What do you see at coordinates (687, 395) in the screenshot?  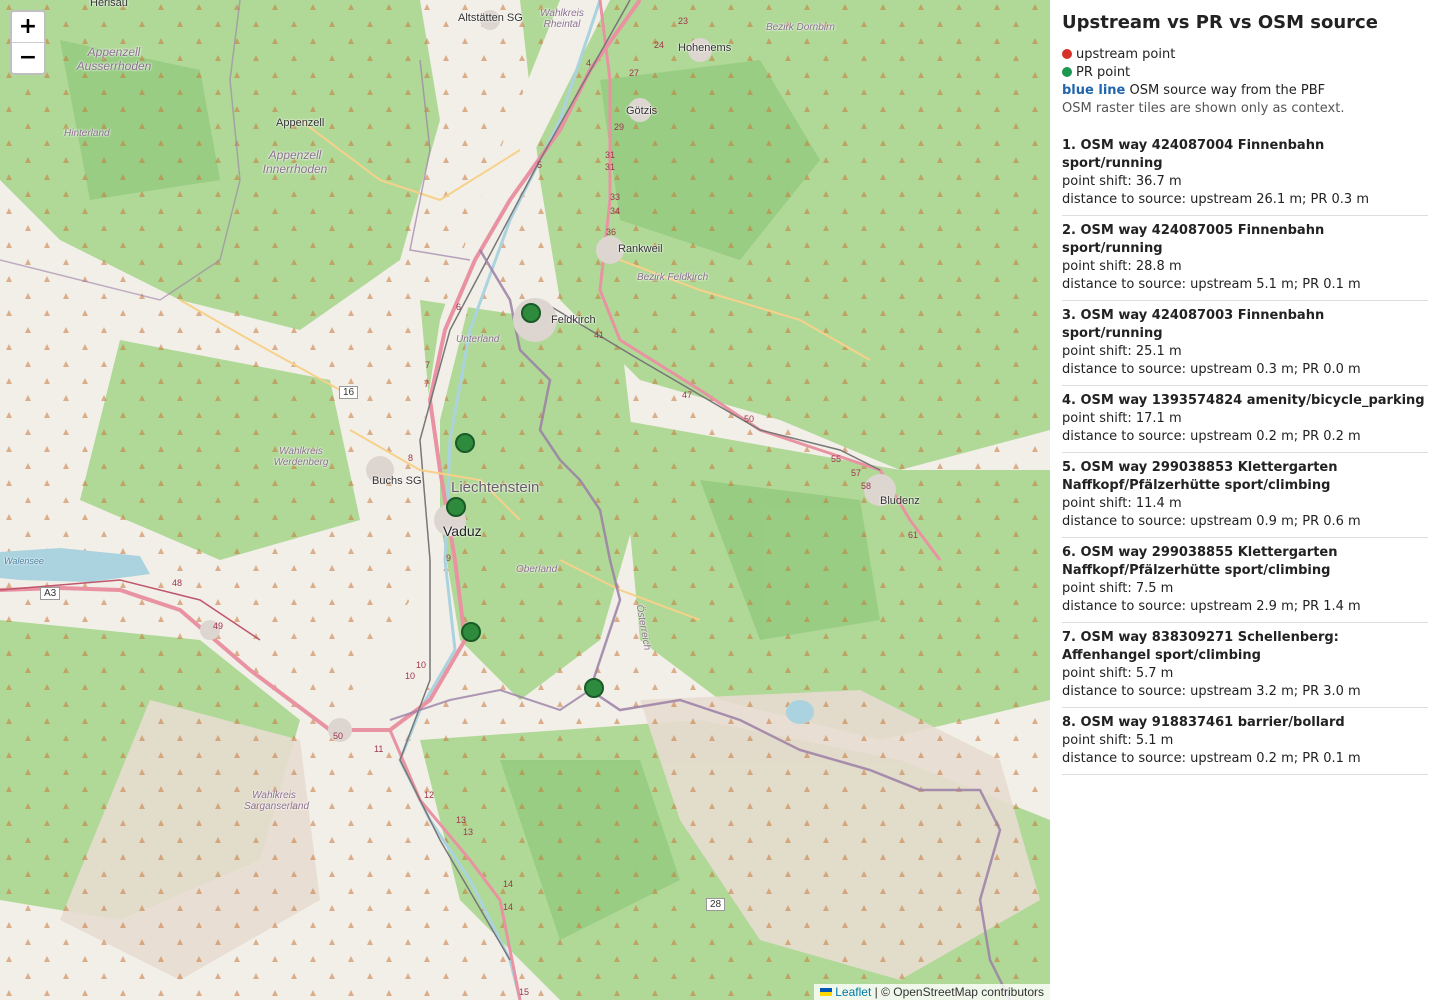 I see `route-number: 47` at bounding box center [687, 395].